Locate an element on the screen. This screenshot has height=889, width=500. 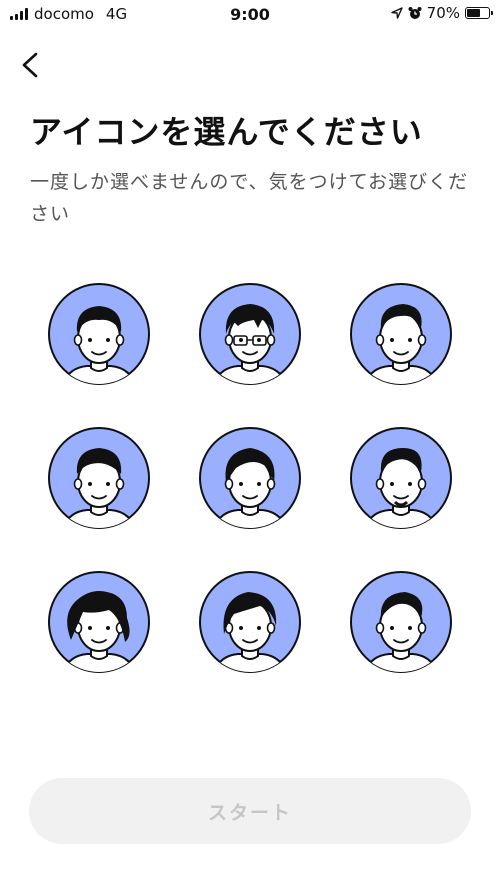
avatar-2-option is located at coordinates (250, 334).